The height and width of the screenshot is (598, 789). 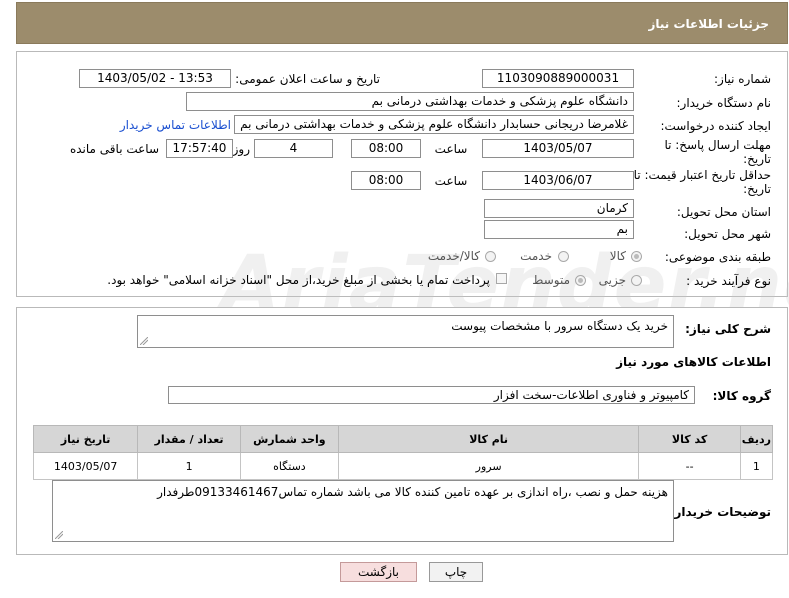 I want to click on treasury-checkbox, so click(x=501, y=278).